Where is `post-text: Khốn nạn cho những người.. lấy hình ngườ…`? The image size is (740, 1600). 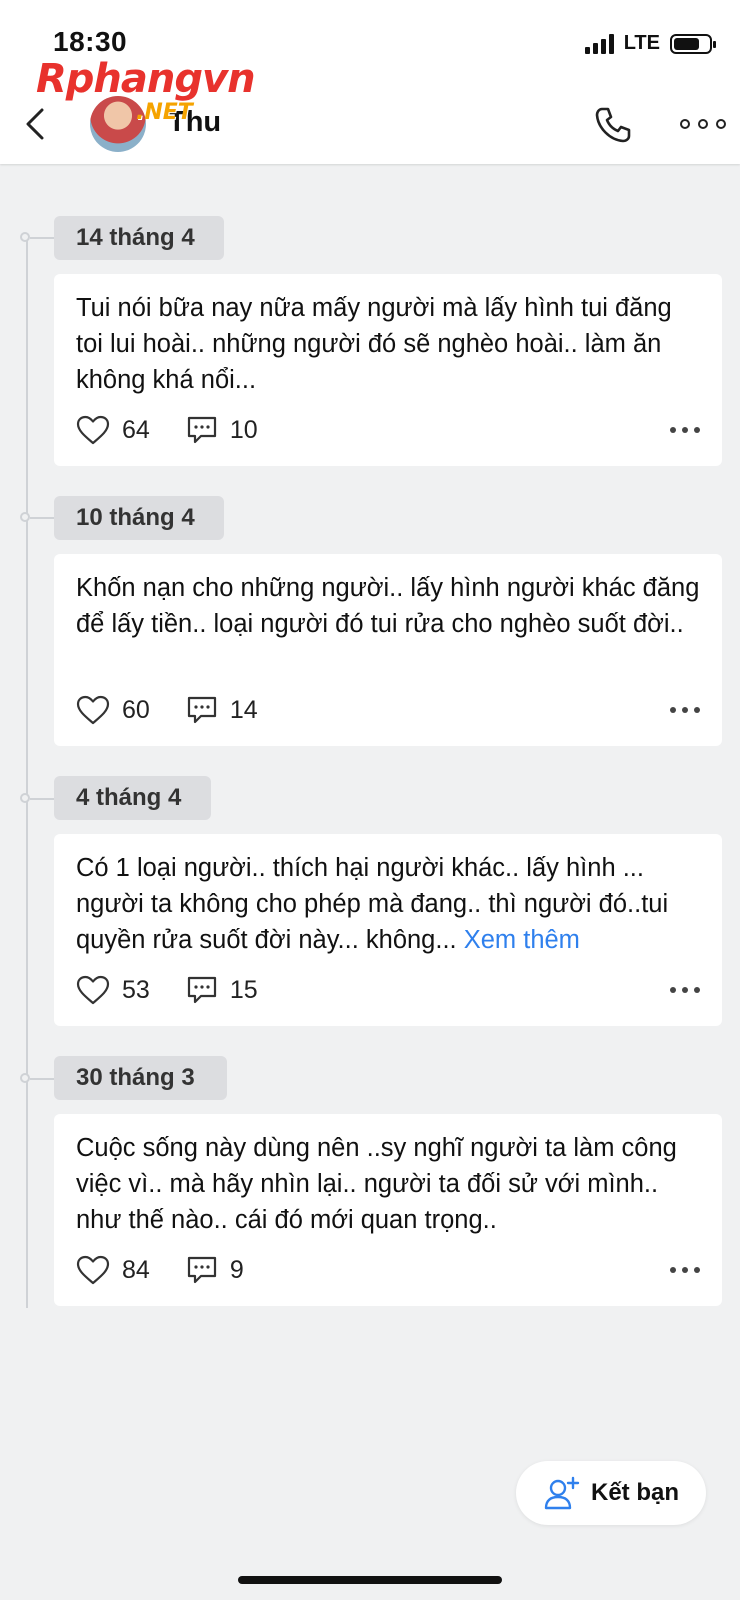 post-text: Khốn nạn cho những người.. lấy hình ngườ… is located at coordinates (388, 606).